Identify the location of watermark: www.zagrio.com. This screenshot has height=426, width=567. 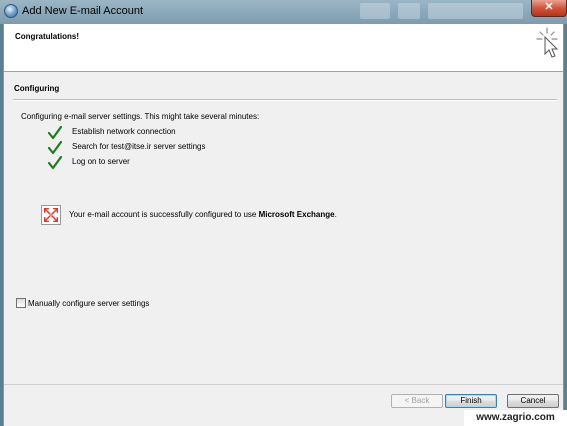
(515, 418).